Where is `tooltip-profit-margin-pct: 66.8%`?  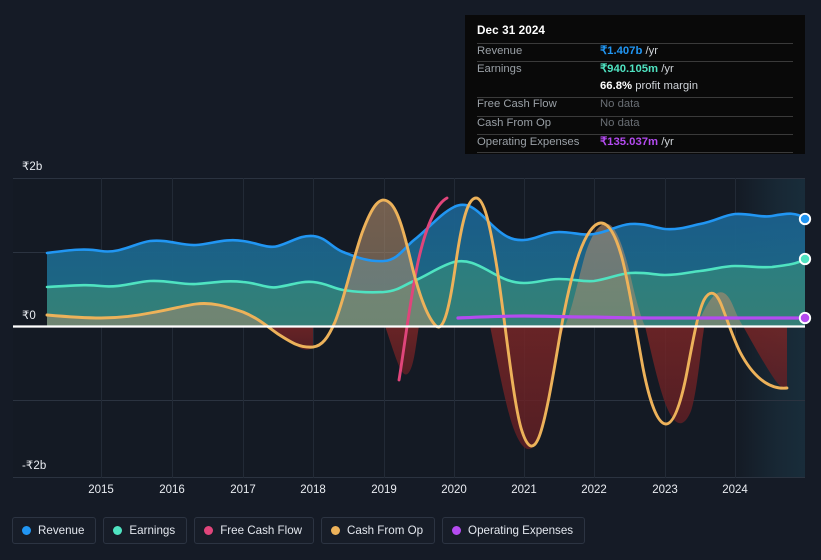
tooltip-profit-margin-pct: 66.8% is located at coordinates (616, 85).